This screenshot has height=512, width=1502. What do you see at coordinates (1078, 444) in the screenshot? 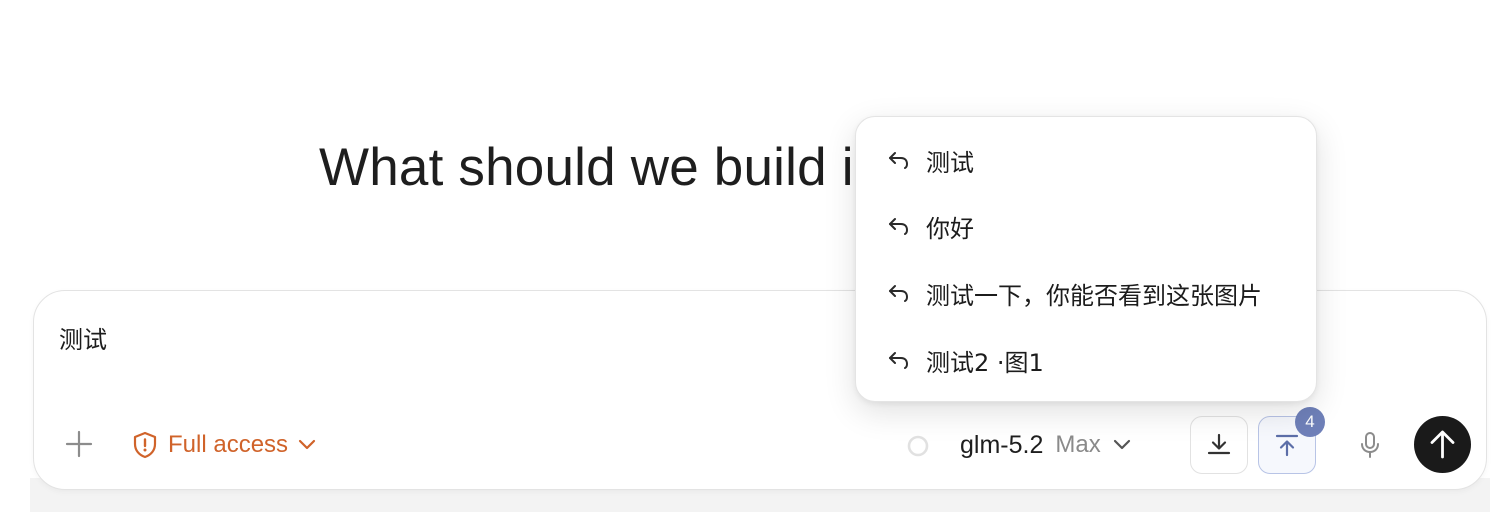
I see `model-tier: Max` at bounding box center [1078, 444].